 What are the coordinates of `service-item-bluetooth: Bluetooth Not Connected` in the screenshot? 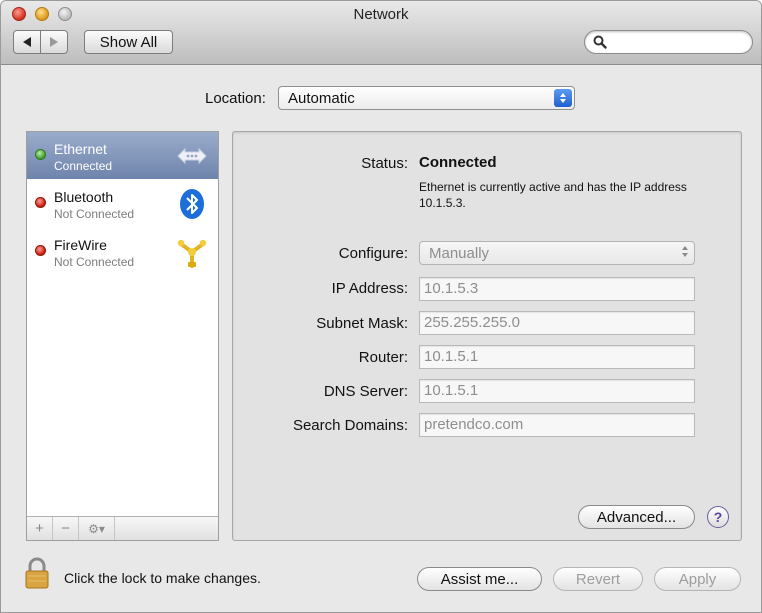 It's located at (122, 203).